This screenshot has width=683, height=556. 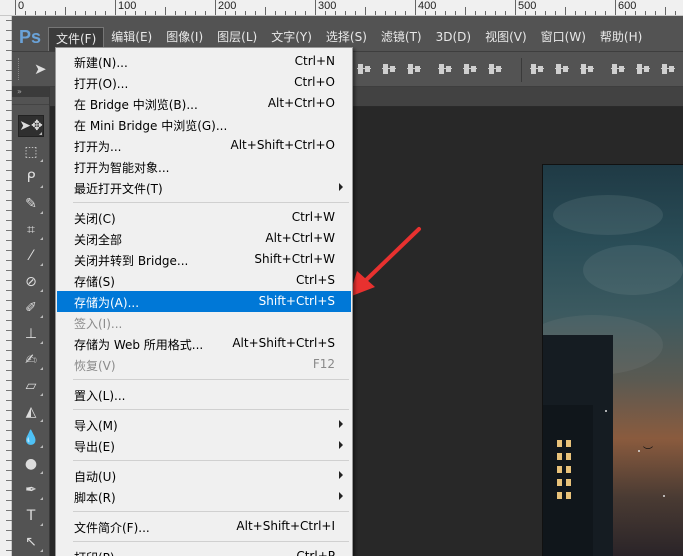 What do you see at coordinates (204, 496) in the screenshot?
I see `file-menu-item: 脚本(R)` at bounding box center [204, 496].